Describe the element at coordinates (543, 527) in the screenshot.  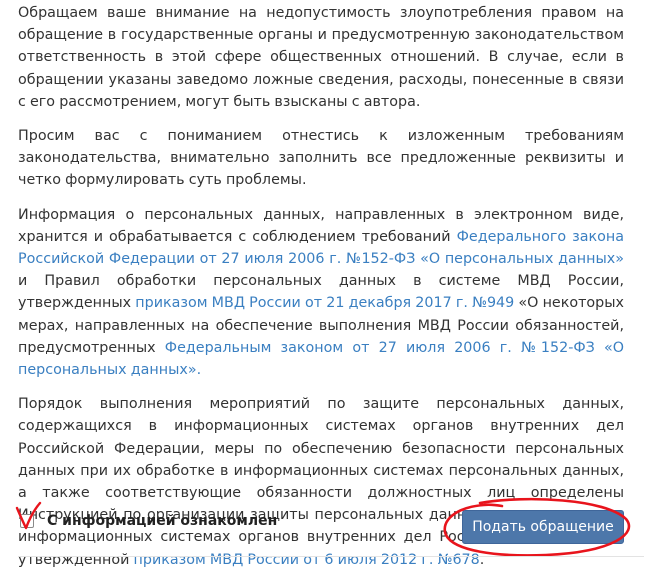
I see `submit-appeal-button: Подать обращение` at that location.